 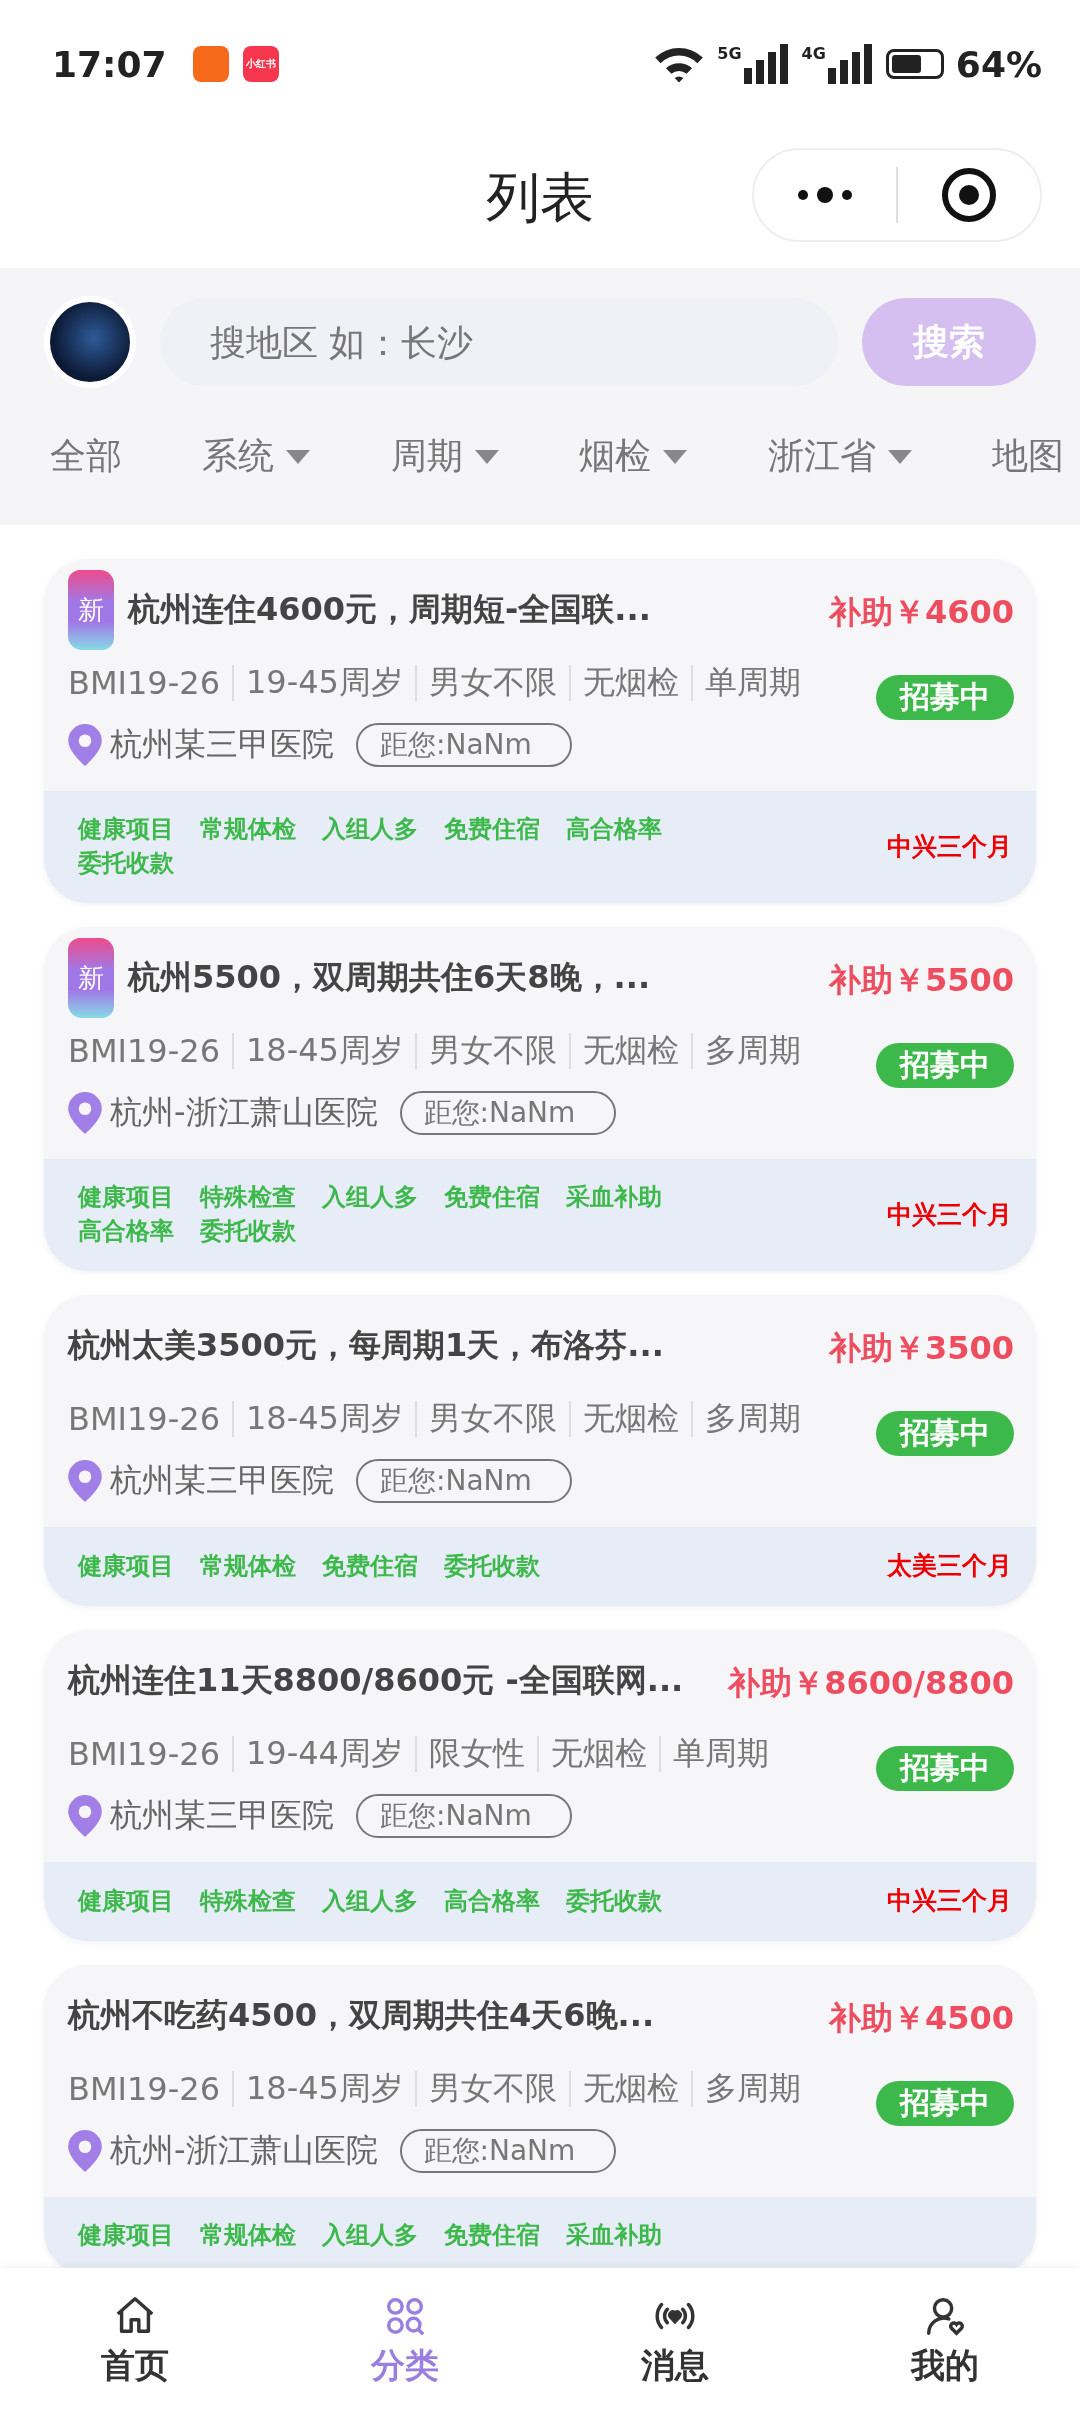 What do you see at coordinates (260, 64) in the screenshot?
I see `app-icon: 小红书` at bounding box center [260, 64].